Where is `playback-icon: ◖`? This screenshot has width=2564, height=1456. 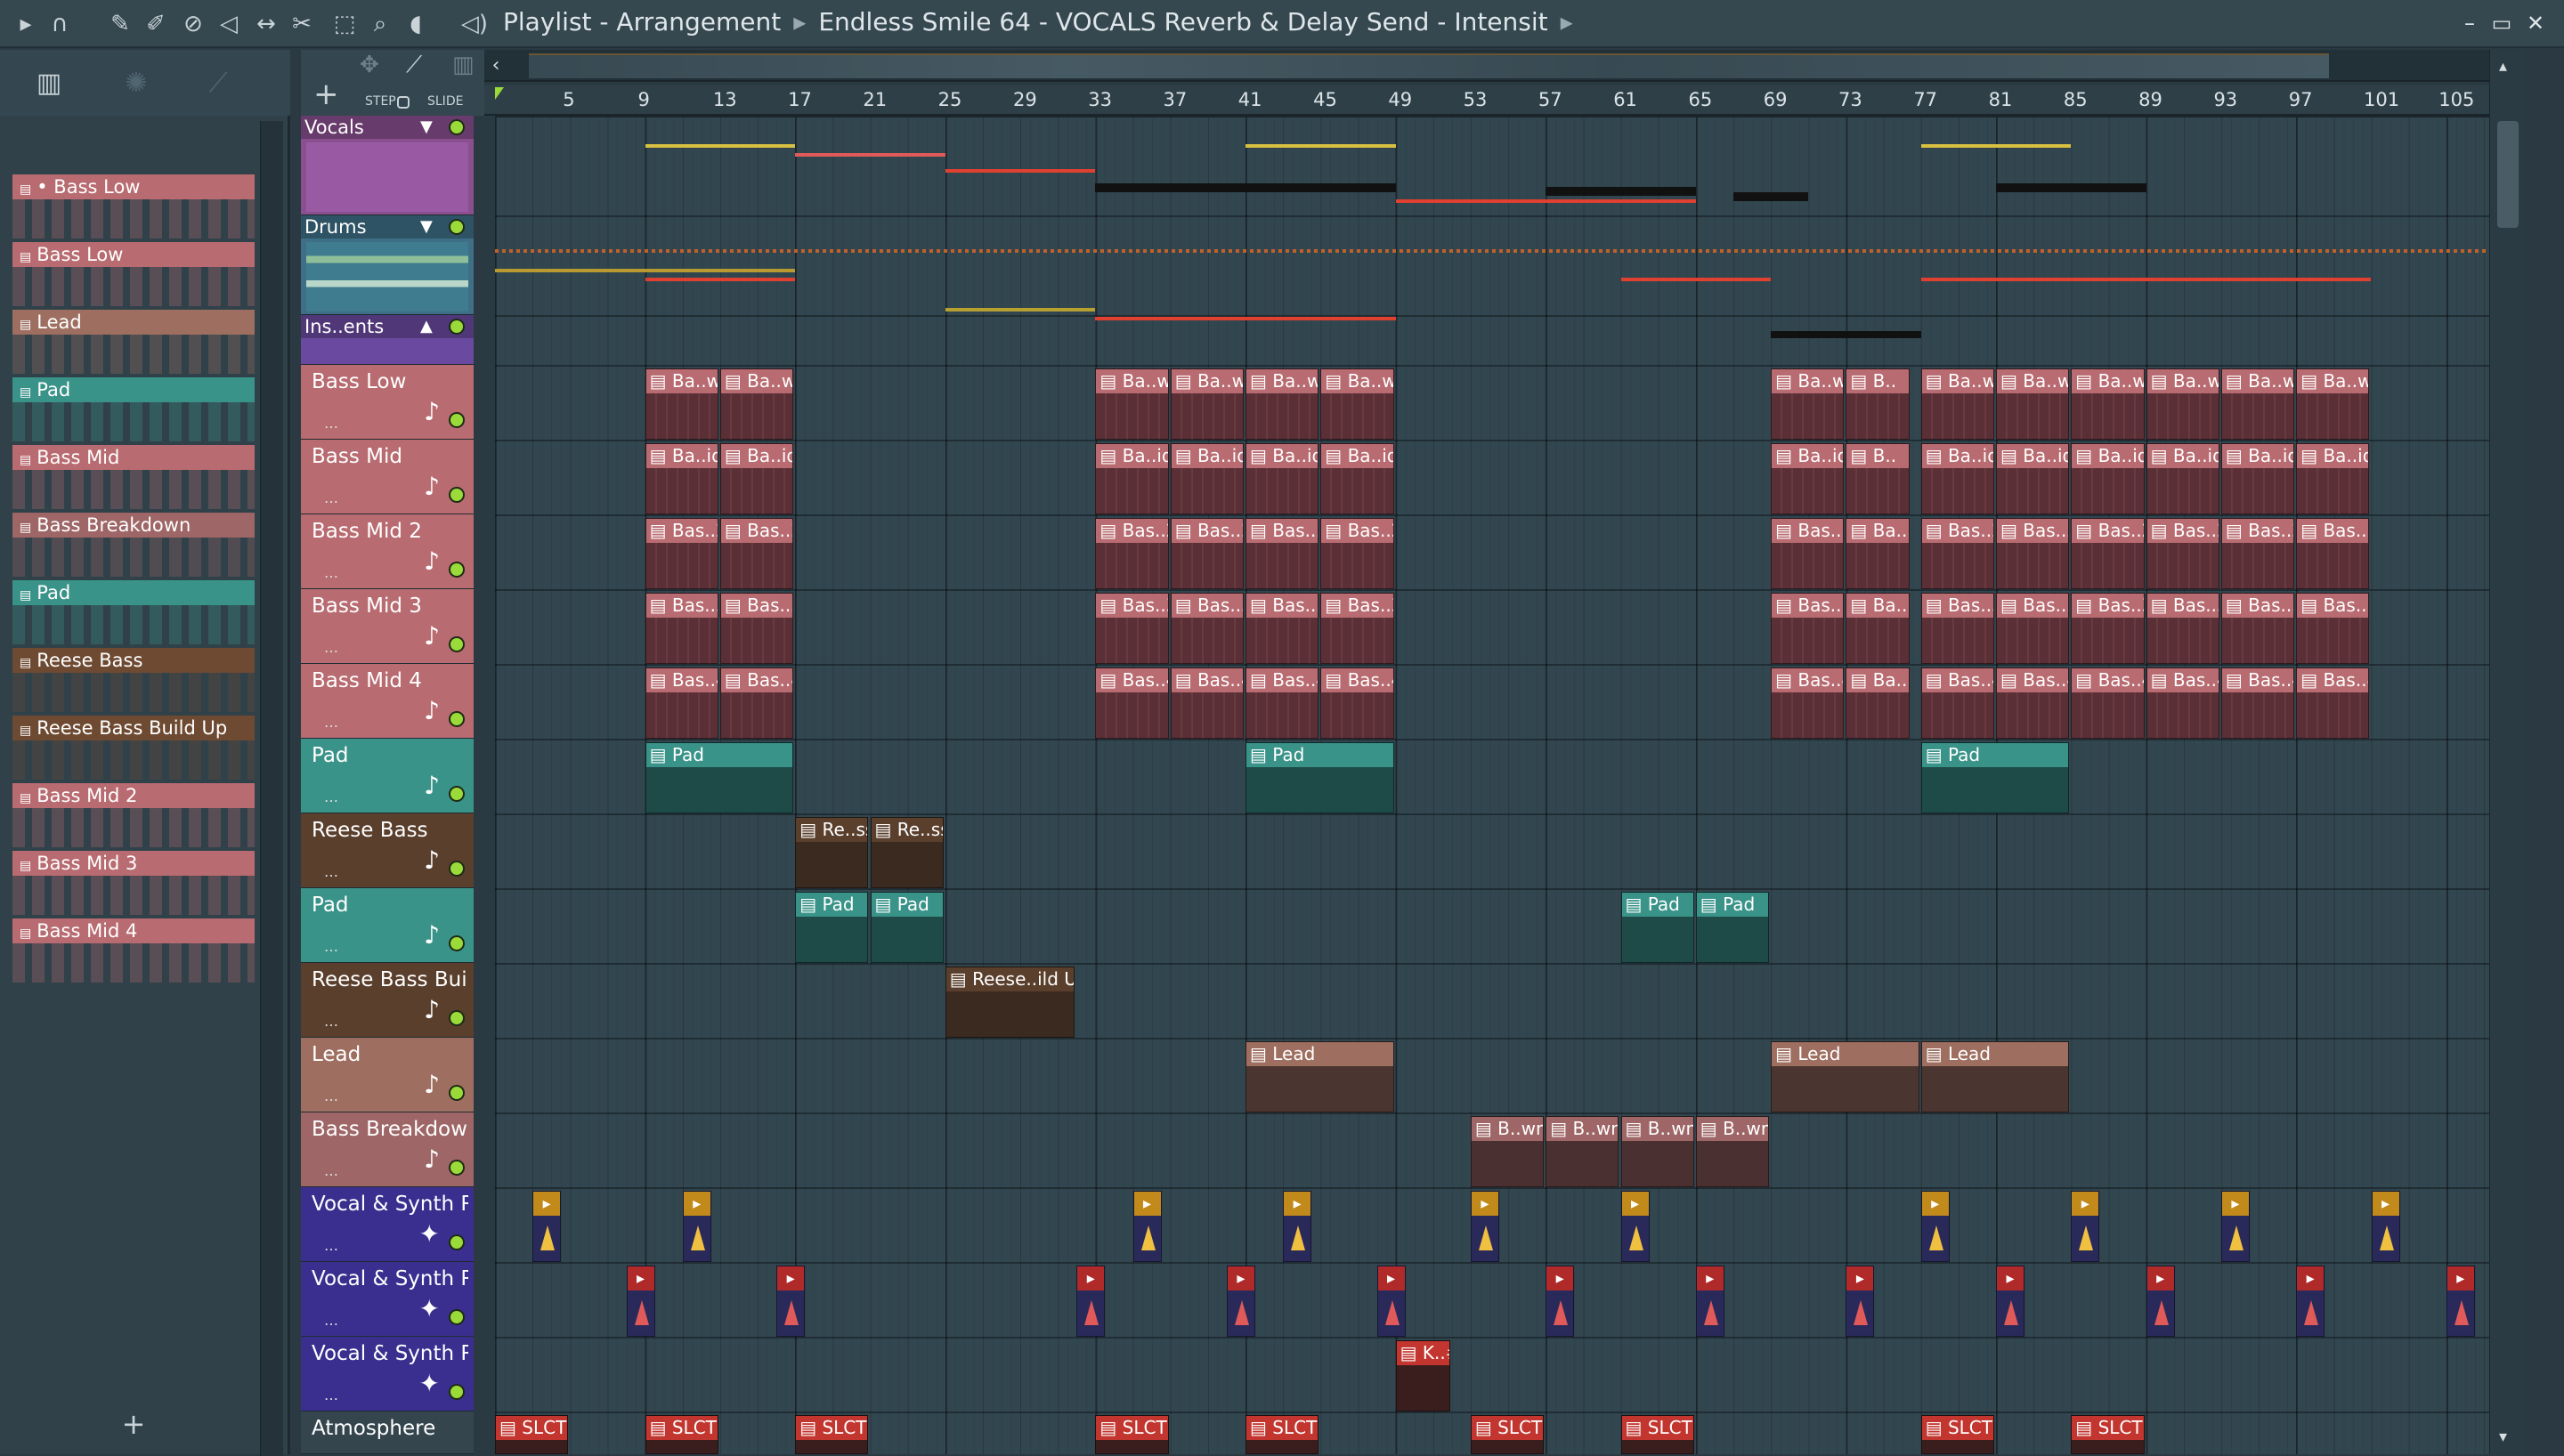 playback-icon: ◖ is located at coordinates (416, 24).